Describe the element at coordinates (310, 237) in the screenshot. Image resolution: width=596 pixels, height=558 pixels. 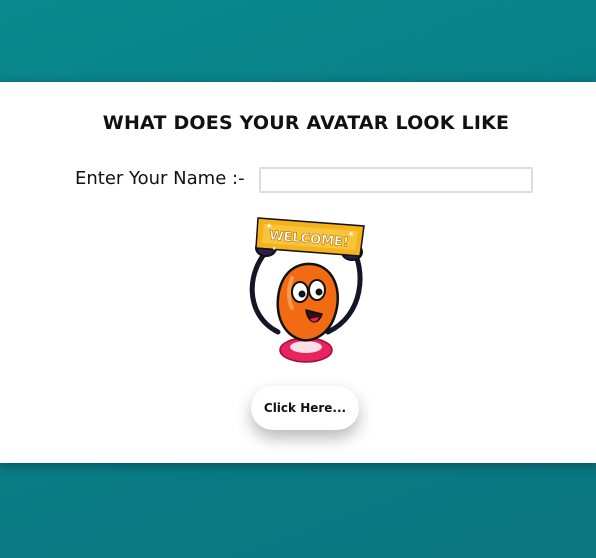
I see `welcome-banner: WELCOME! ★ ★ ★` at that location.